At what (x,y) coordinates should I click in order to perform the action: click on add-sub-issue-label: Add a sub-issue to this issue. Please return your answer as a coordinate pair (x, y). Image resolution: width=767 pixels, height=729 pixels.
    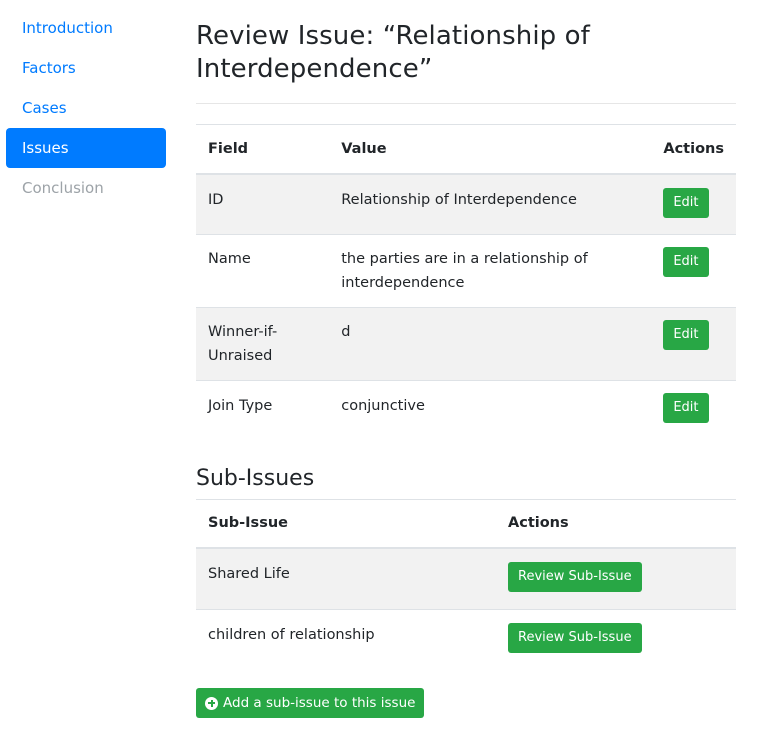
    Looking at the image, I should click on (319, 703).